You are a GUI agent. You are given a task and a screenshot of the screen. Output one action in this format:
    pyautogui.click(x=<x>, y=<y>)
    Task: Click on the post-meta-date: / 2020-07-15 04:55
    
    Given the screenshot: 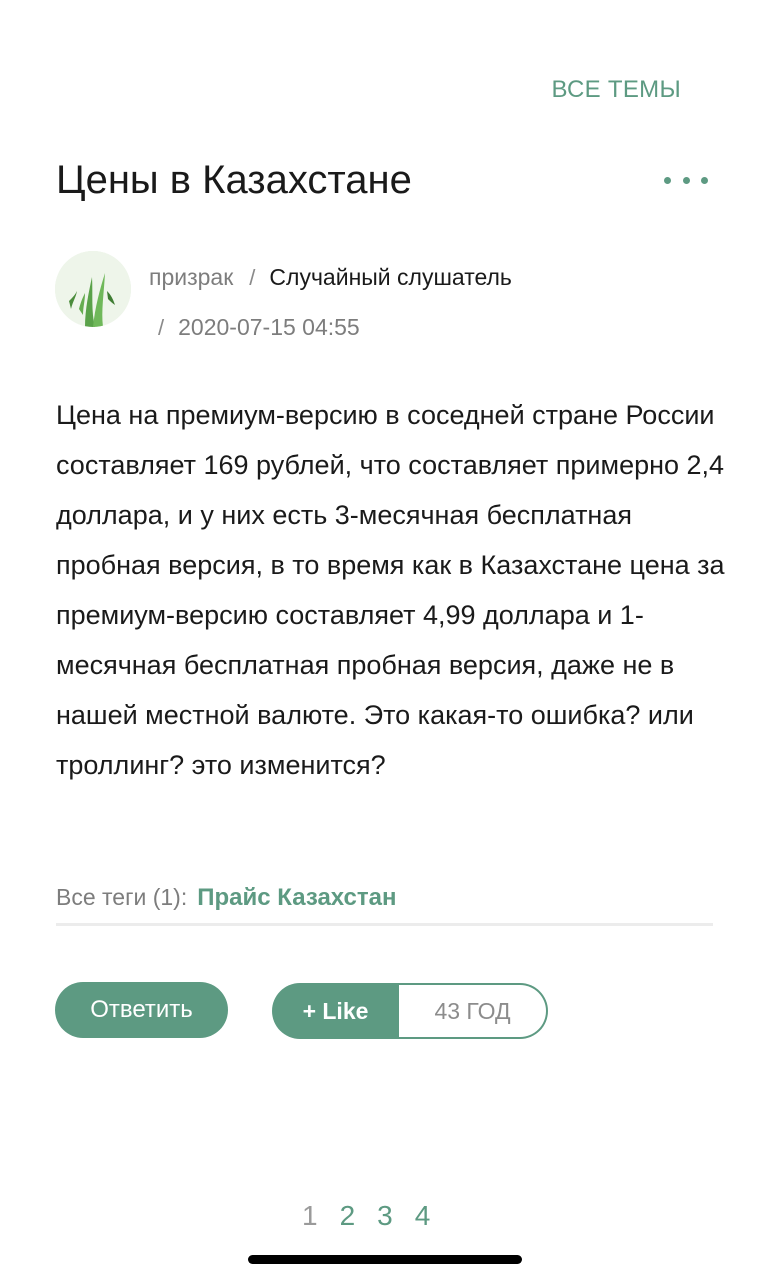 What is the action you would take?
    pyautogui.click(x=259, y=327)
    